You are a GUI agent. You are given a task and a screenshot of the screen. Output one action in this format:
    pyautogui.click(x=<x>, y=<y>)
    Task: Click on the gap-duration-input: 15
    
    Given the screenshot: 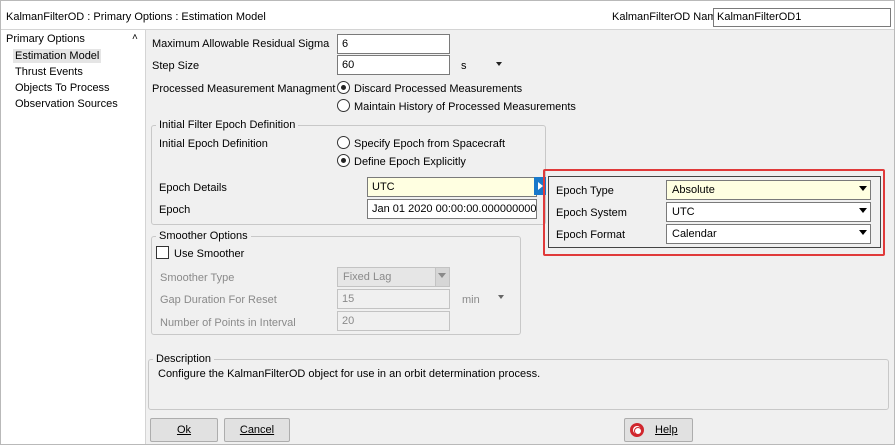 What is the action you would take?
    pyautogui.click(x=393, y=299)
    